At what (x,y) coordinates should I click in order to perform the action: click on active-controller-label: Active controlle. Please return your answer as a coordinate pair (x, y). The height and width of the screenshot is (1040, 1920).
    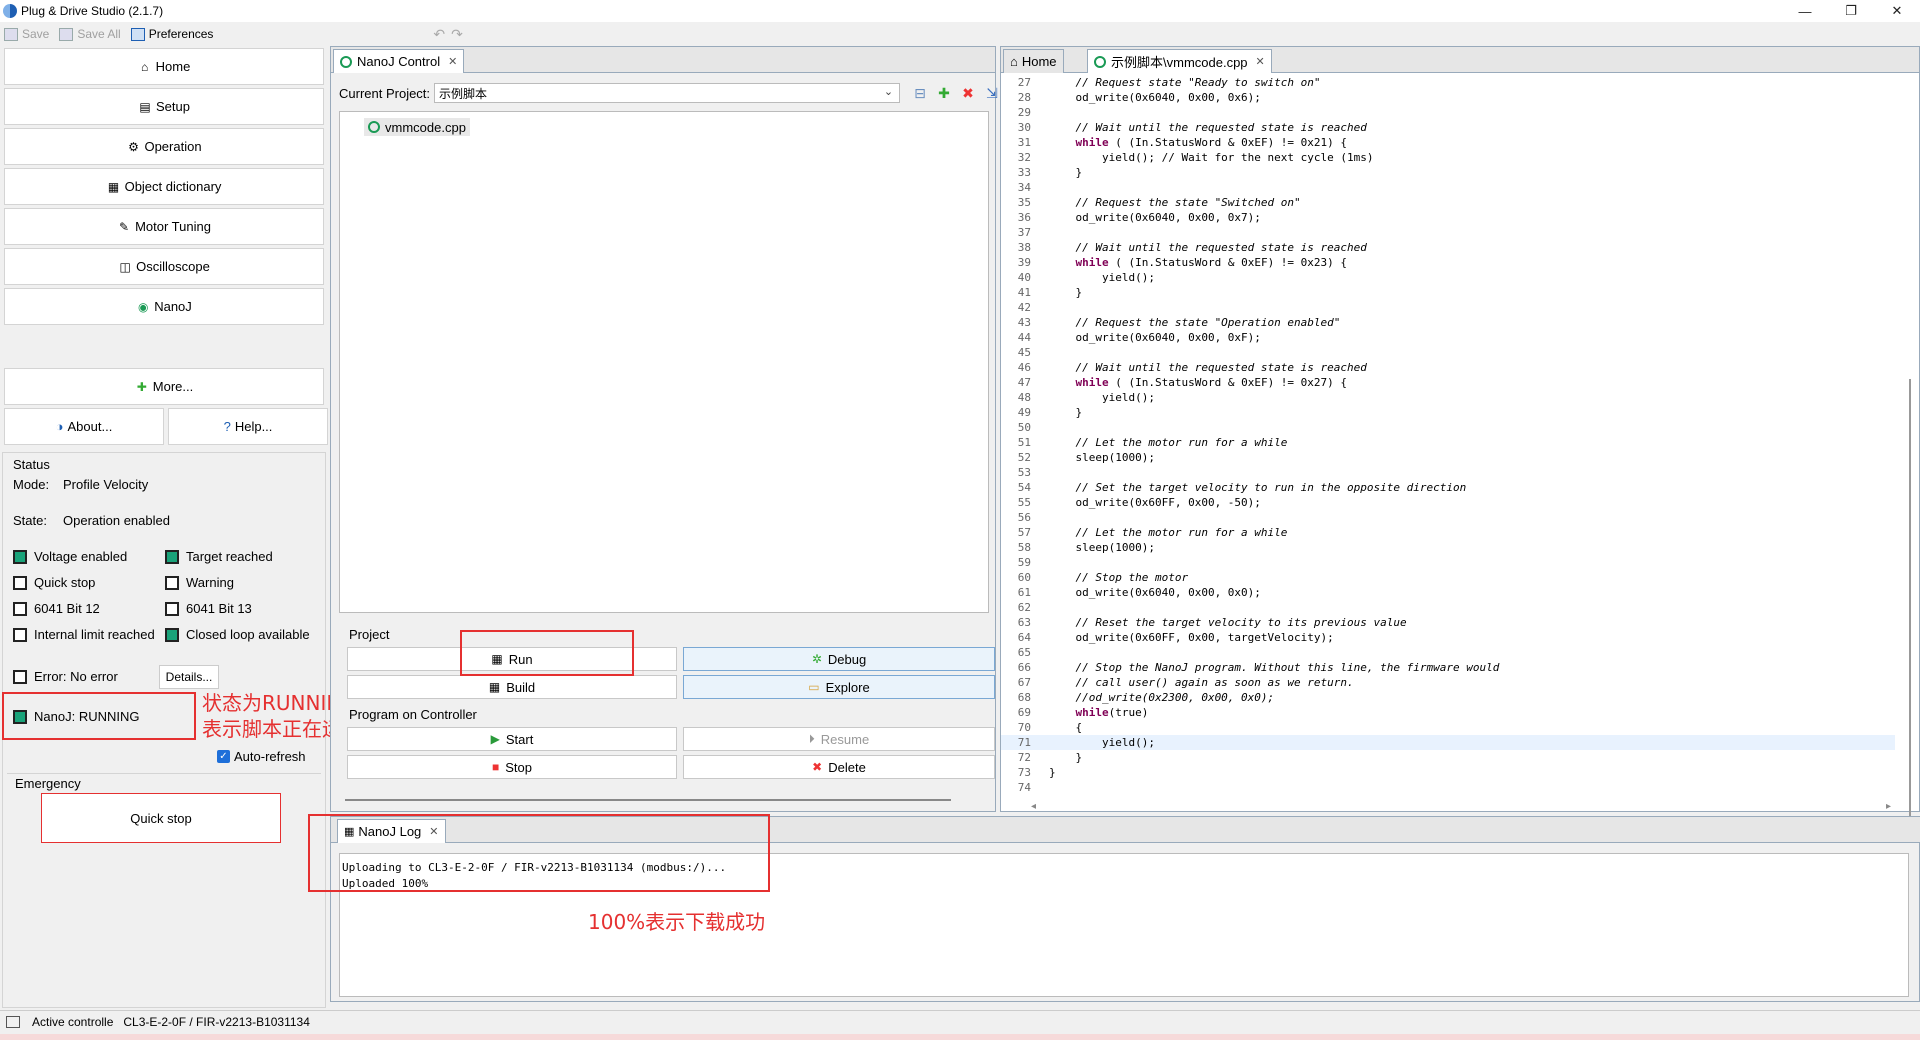
    Looking at the image, I should click on (73, 1021).